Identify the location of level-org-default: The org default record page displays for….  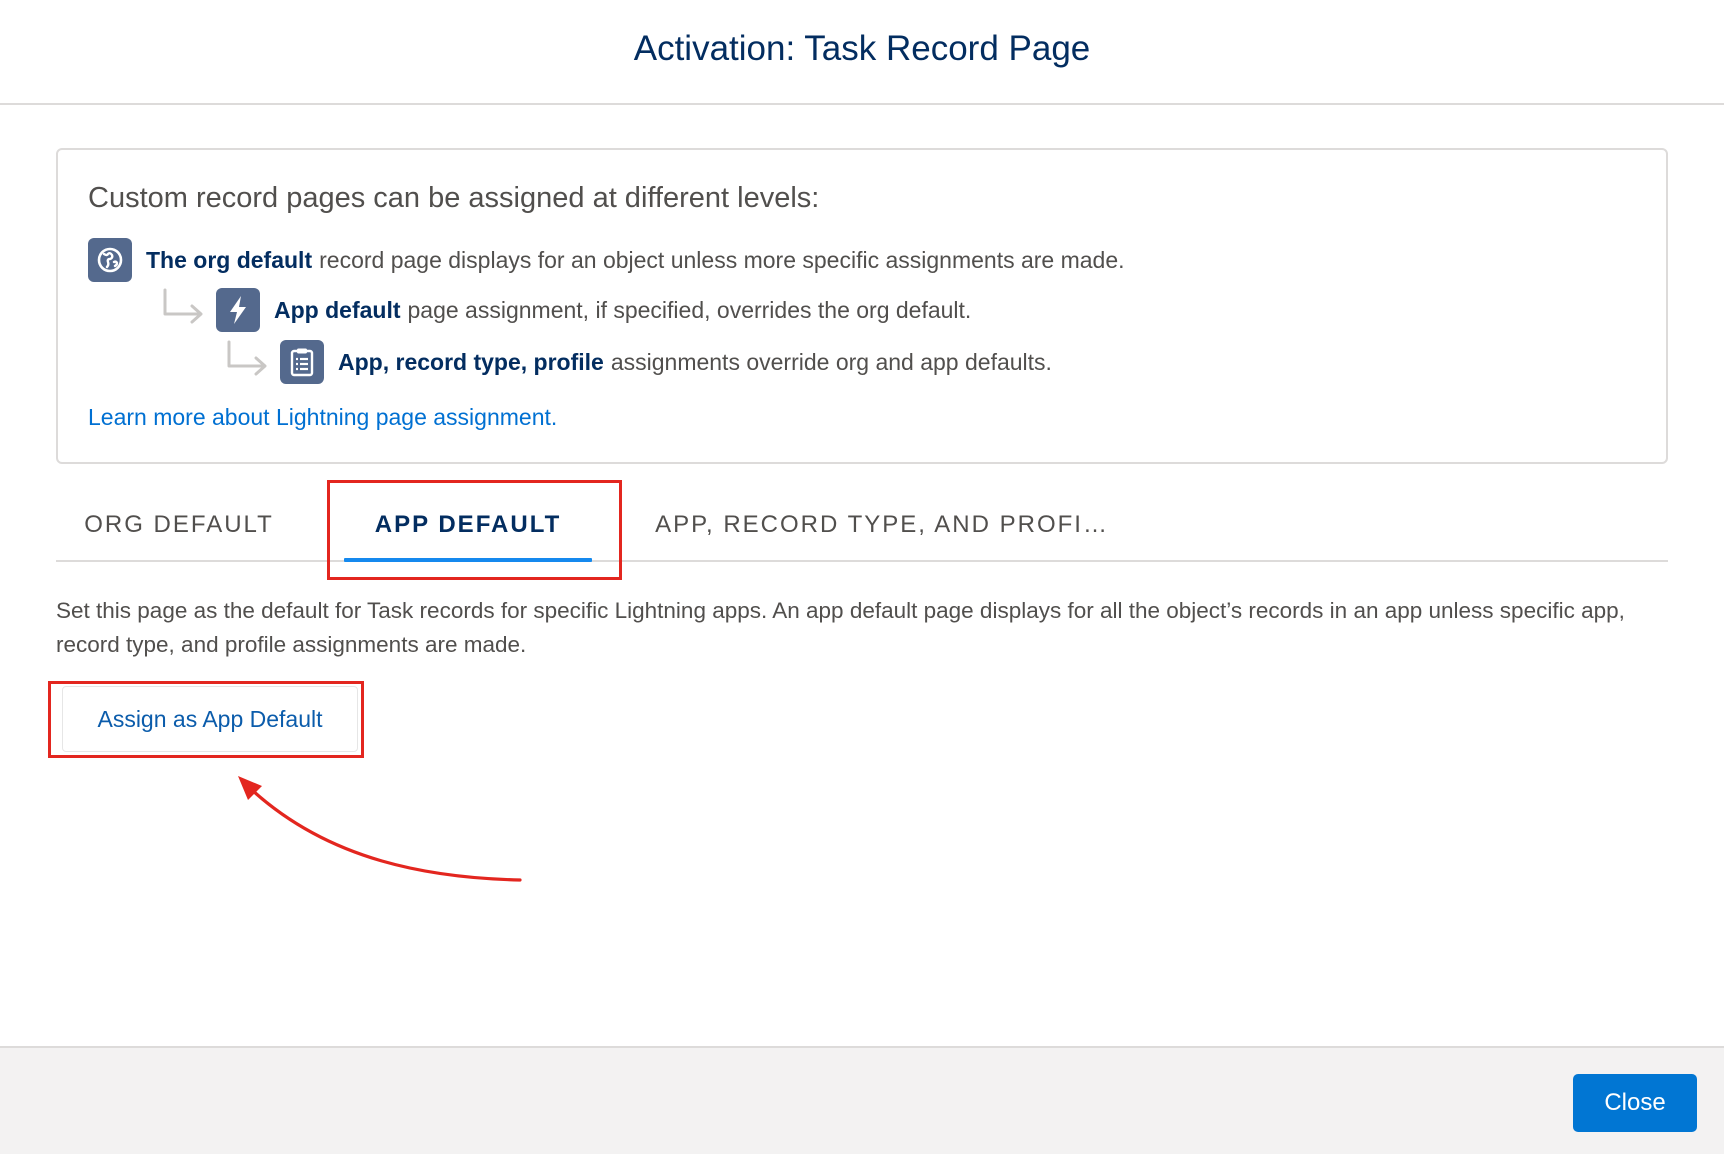
(606, 260).